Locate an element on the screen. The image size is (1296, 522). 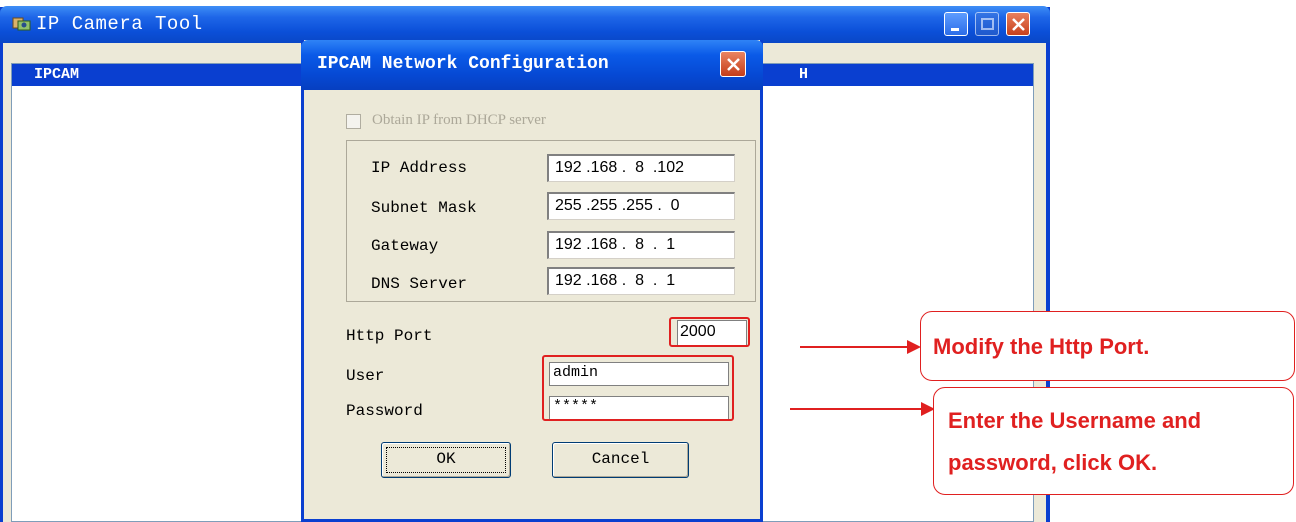
ok-button: OK is located at coordinates (446, 460).